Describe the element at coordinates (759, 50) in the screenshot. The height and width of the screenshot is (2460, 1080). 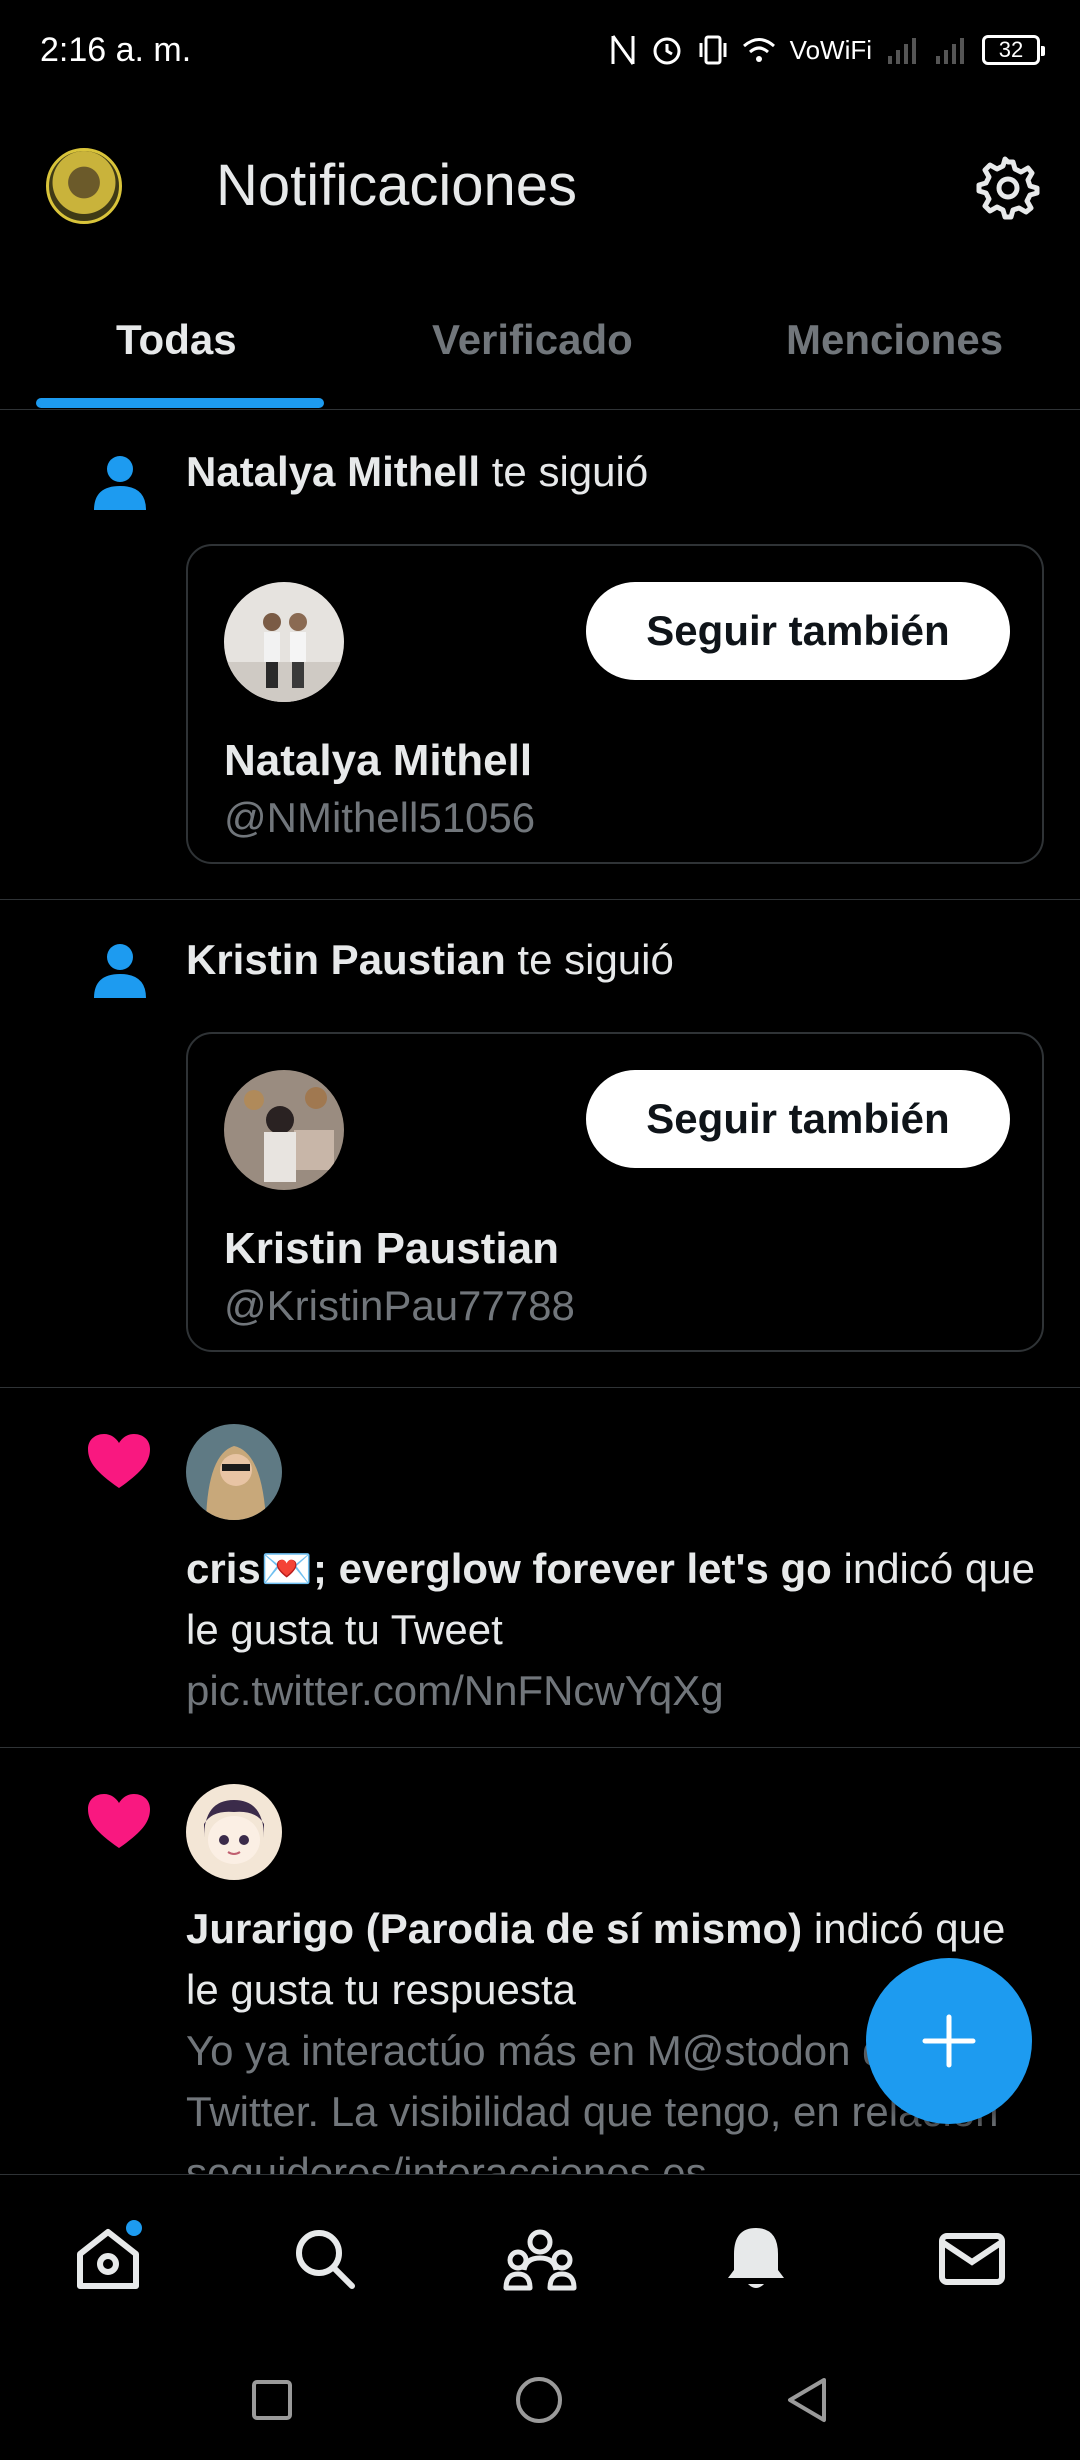
I see `wifi-icon` at that location.